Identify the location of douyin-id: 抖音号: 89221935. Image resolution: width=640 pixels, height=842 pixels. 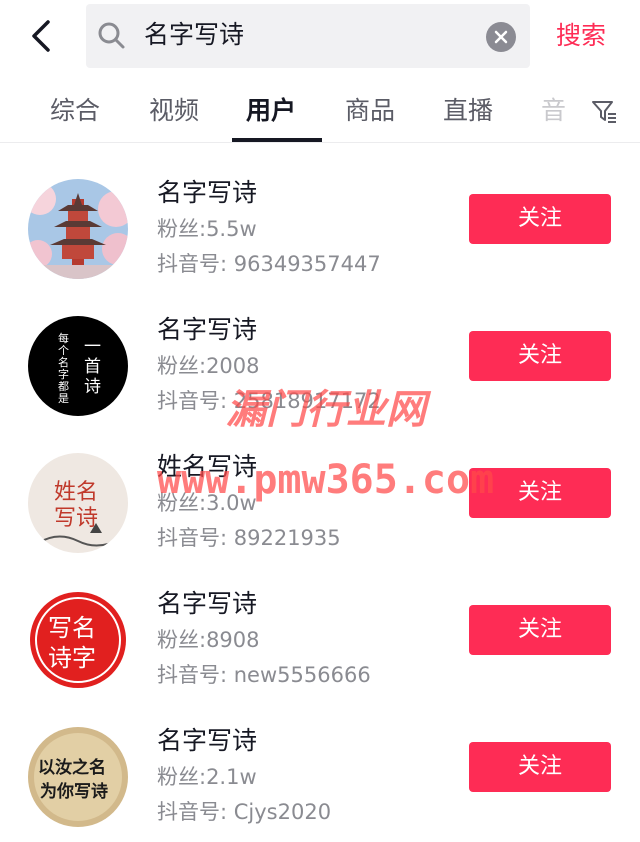
(249, 538).